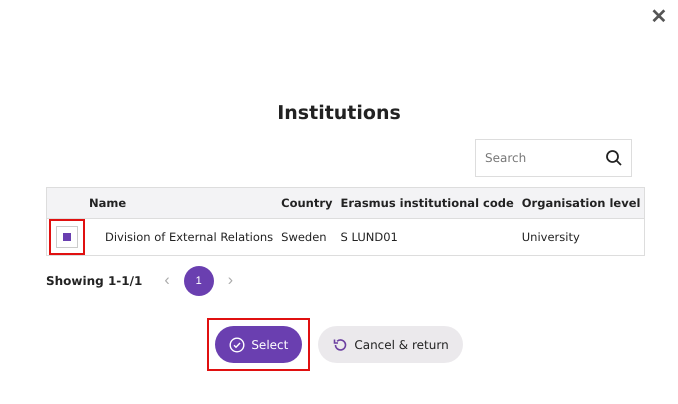 The image size is (678, 404). What do you see at coordinates (390, 344) in the screenshot?
I see `cancel-button: Cancel & return` at bounding box center [390, 344].